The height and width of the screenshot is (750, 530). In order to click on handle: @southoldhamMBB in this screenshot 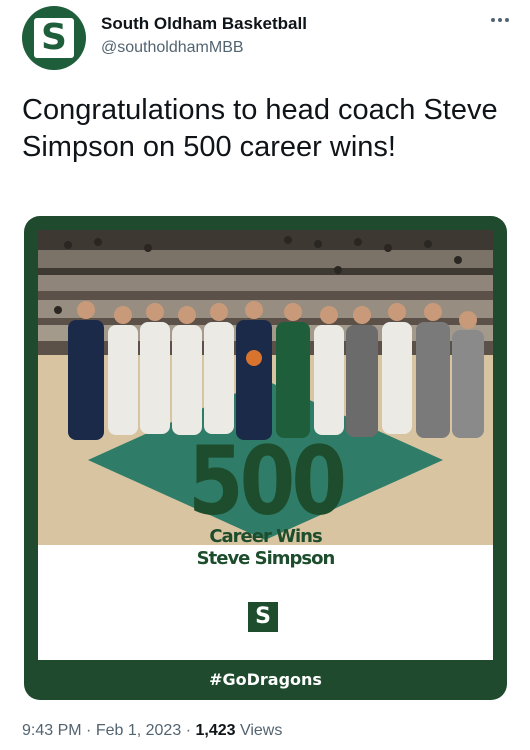, I will do `click(172, 48)`.